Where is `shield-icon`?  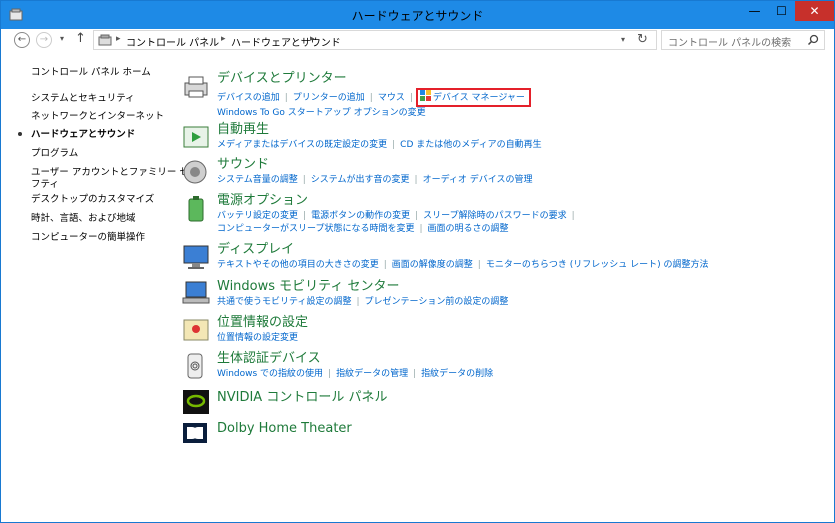 shield-icon is located at coordinates (425, 95).